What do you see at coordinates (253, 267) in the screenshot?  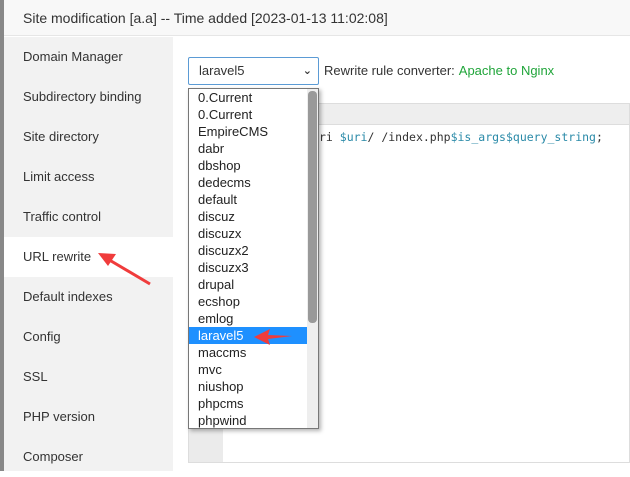 I see `dropdown-option: discuzx3` at bounding box center [253, 267].